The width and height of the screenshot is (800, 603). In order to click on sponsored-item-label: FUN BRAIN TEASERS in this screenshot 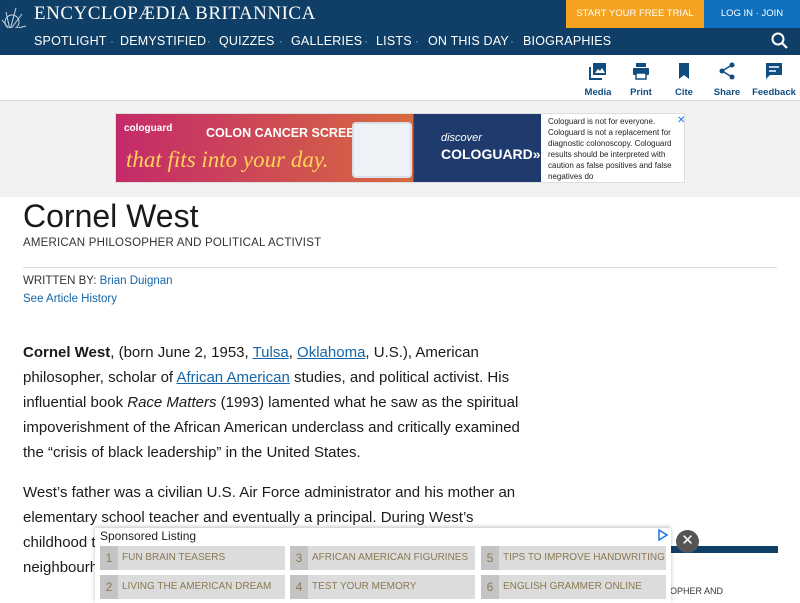, I will do `click(174, 557)`.